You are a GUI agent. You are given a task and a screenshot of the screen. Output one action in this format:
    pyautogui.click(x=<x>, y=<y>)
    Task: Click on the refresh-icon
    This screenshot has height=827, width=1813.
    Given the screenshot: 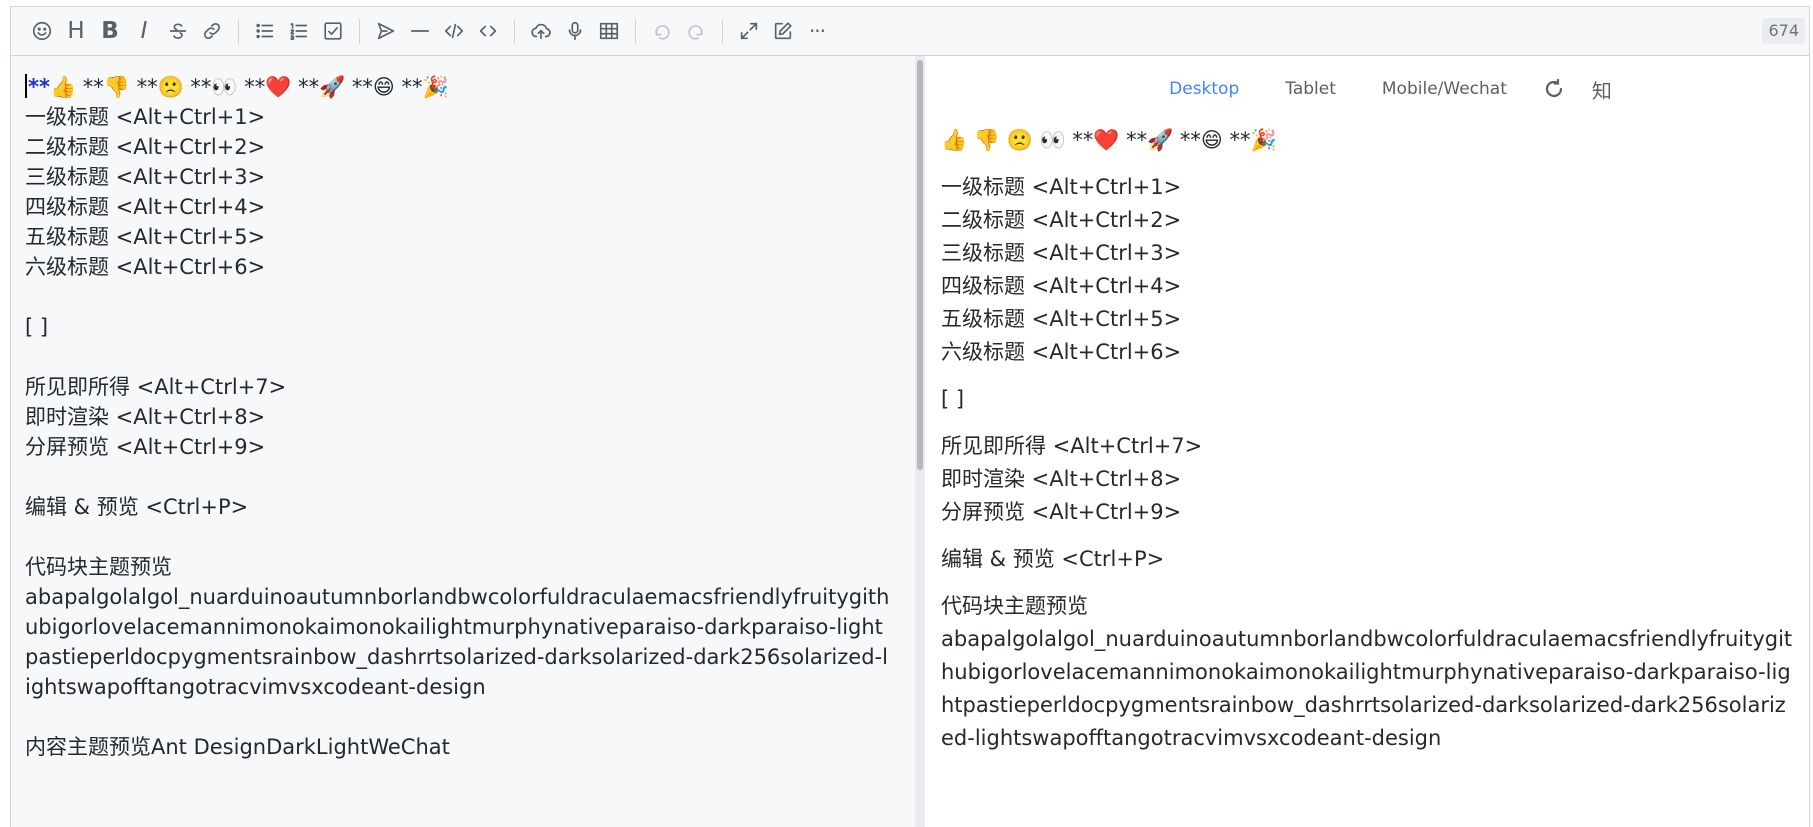 What is the action you would take?
    pyautogui.click(x=1554, y=89)
    